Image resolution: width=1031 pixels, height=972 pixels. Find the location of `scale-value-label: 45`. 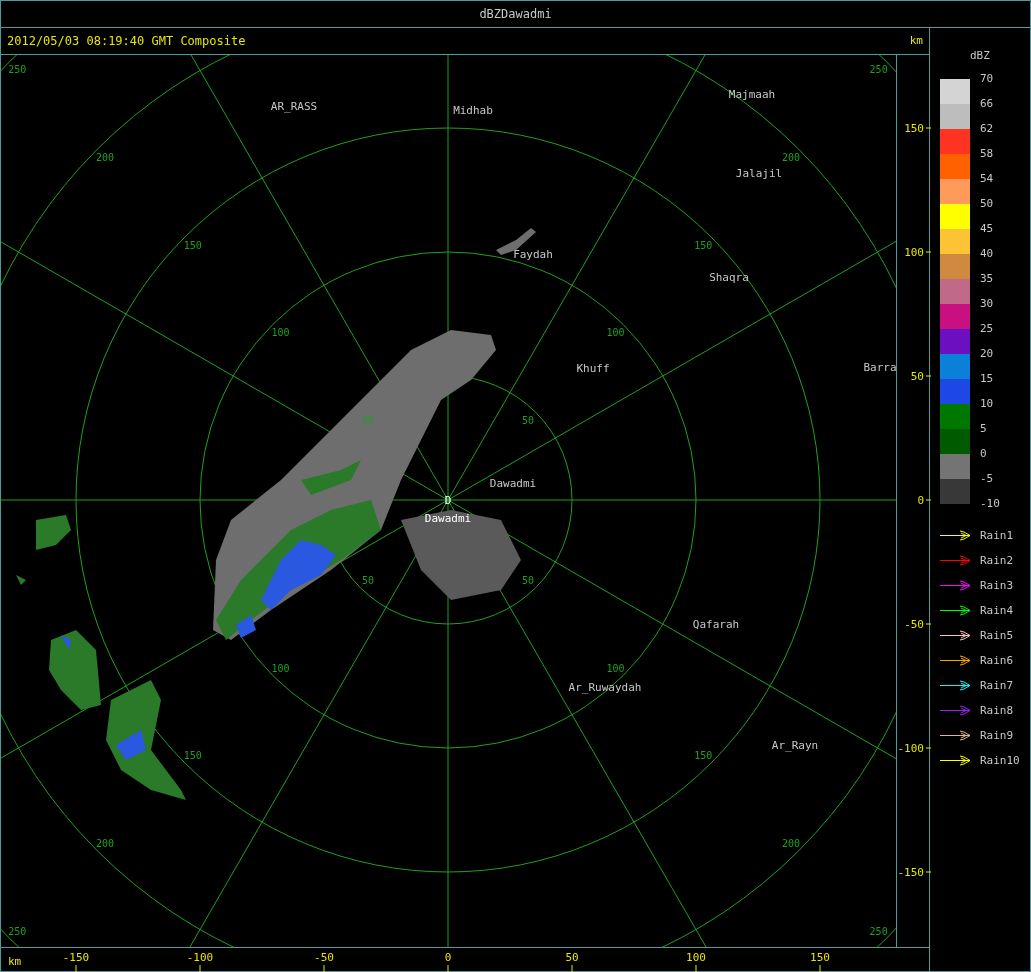

scale-value-label: 45 is located at coordinates (987, 229).